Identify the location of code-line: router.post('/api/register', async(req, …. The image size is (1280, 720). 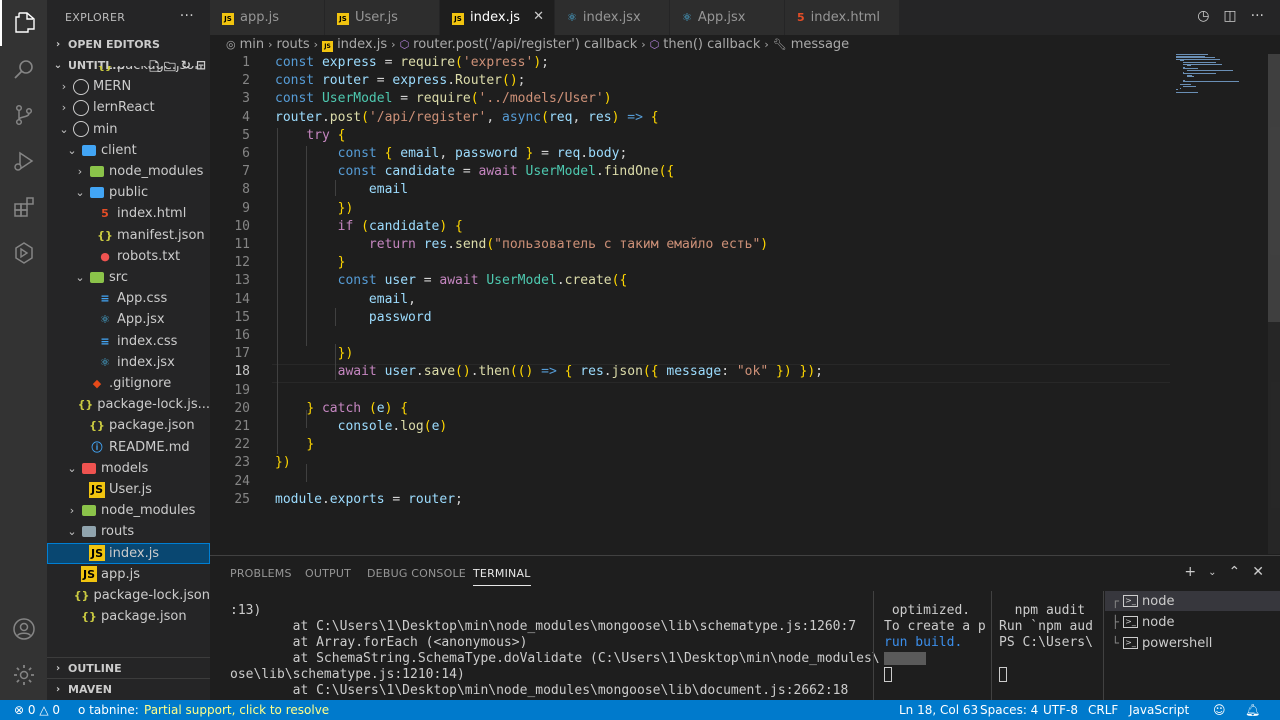
(467, 118).